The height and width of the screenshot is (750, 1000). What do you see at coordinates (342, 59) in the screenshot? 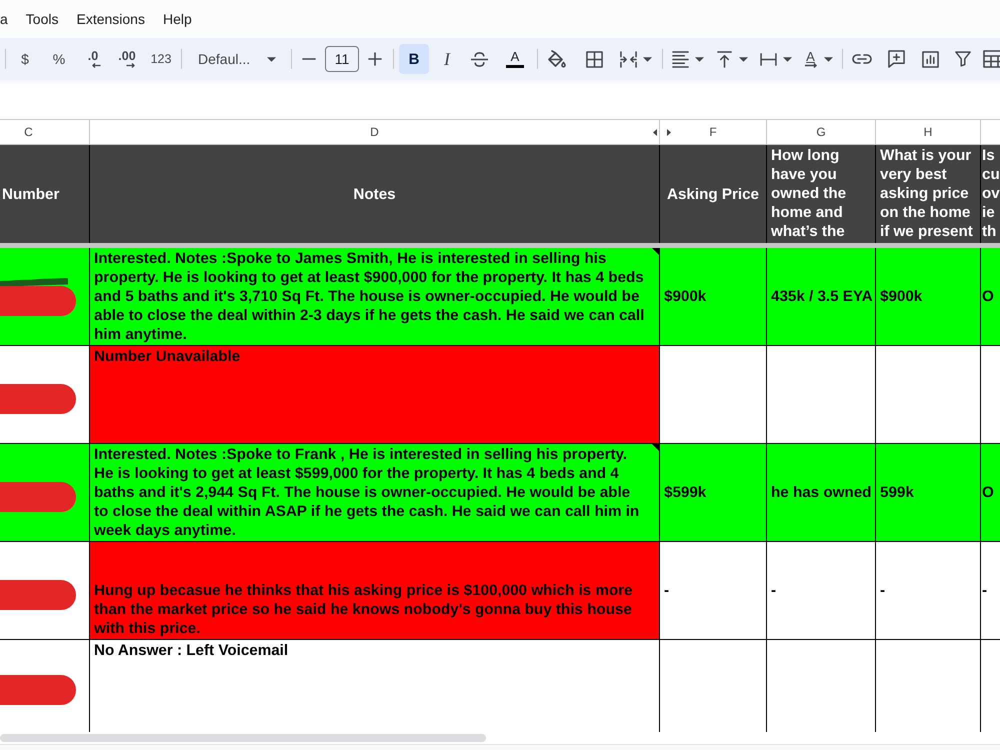
I see `font-size-field: 11` at bounding box center [342, 59].